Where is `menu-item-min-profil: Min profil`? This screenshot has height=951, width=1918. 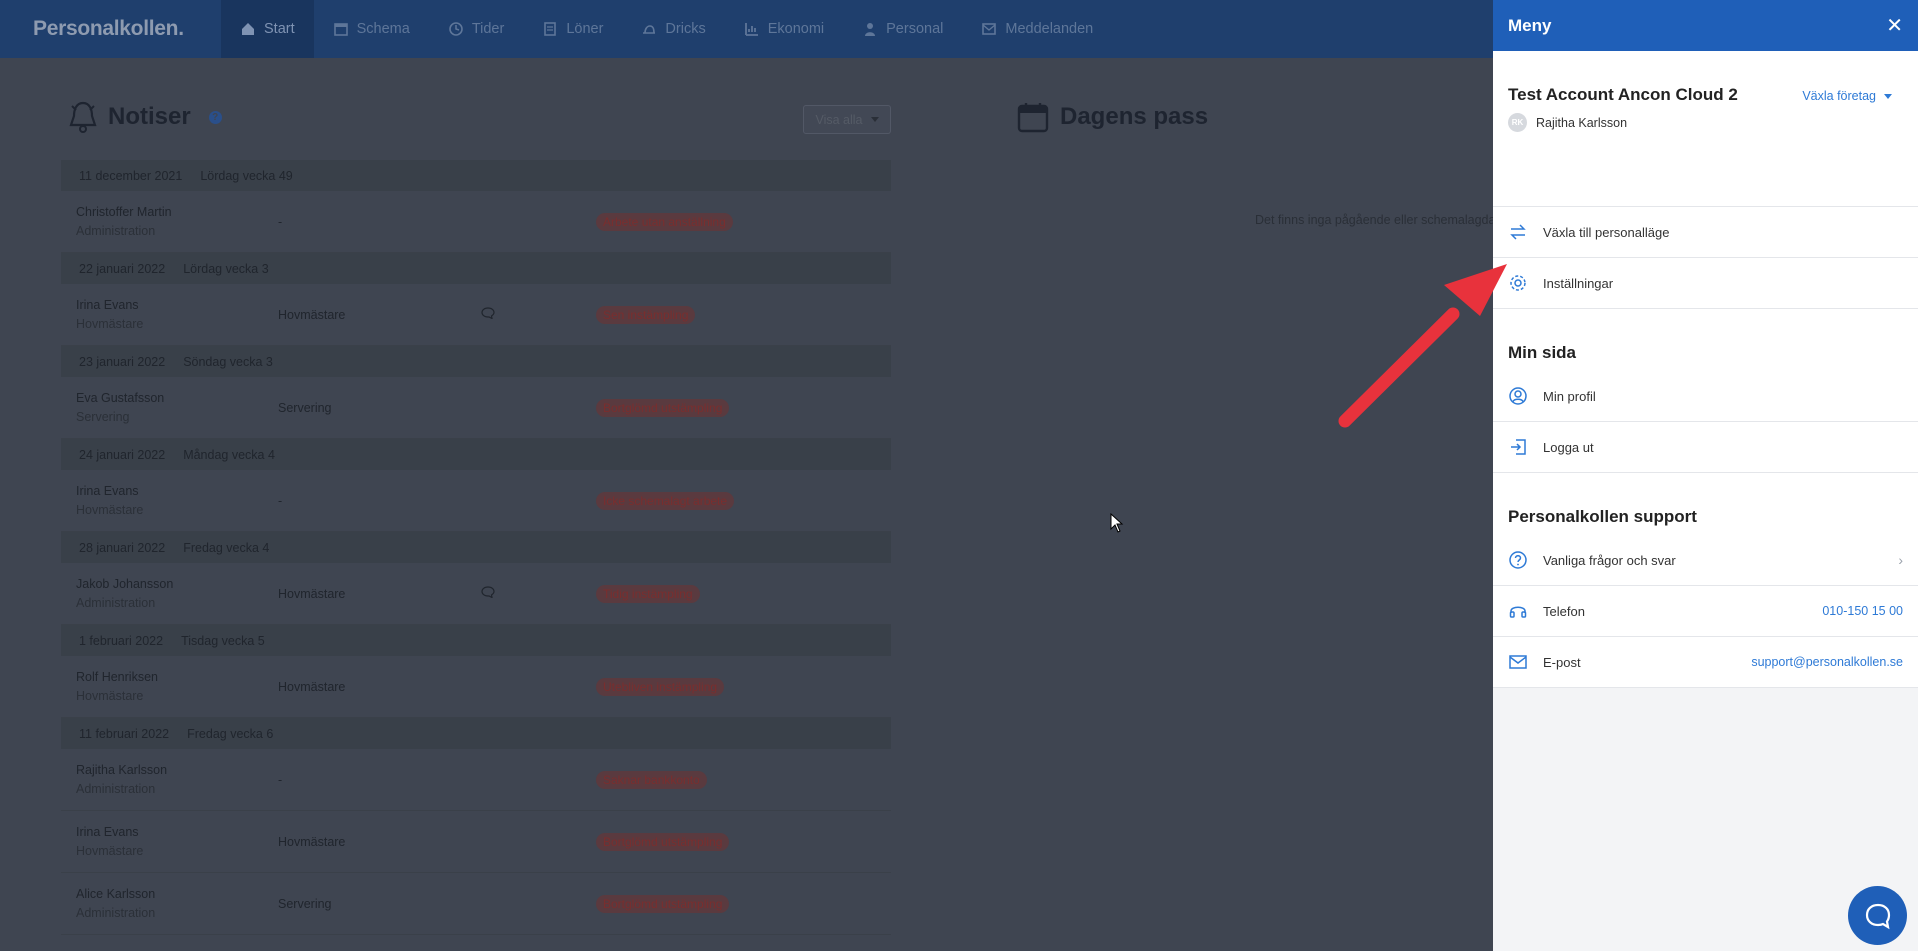
menu-item-min-profil: Min profil is located at coordinates (1705, 396).